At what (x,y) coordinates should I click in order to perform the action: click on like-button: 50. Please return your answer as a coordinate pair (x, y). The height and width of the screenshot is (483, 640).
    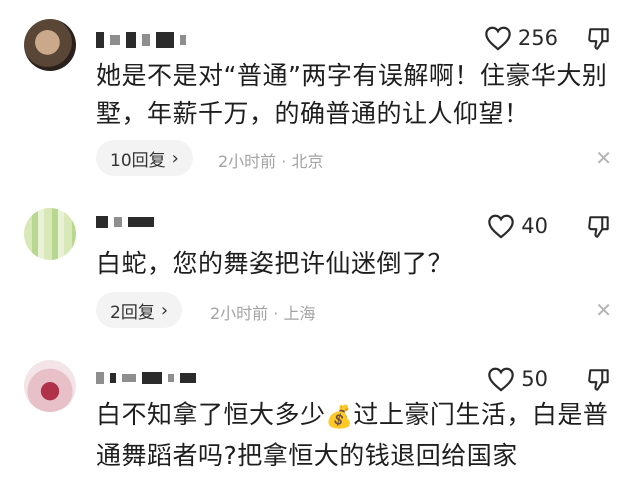
    Looking at the image, I should click on (517, 379).